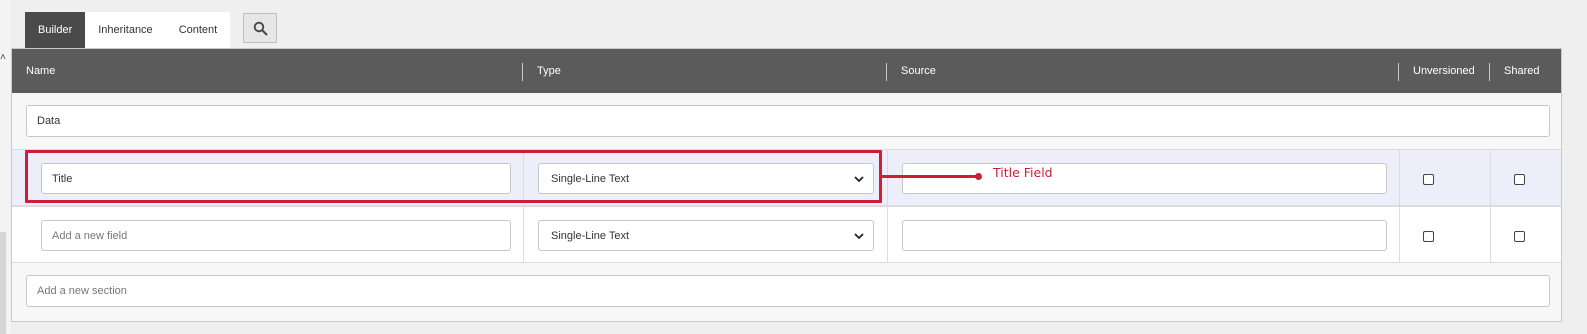  Describe the element at coordinates (3, 283) in the screenshot. I see `left-scrollbar` at that location.